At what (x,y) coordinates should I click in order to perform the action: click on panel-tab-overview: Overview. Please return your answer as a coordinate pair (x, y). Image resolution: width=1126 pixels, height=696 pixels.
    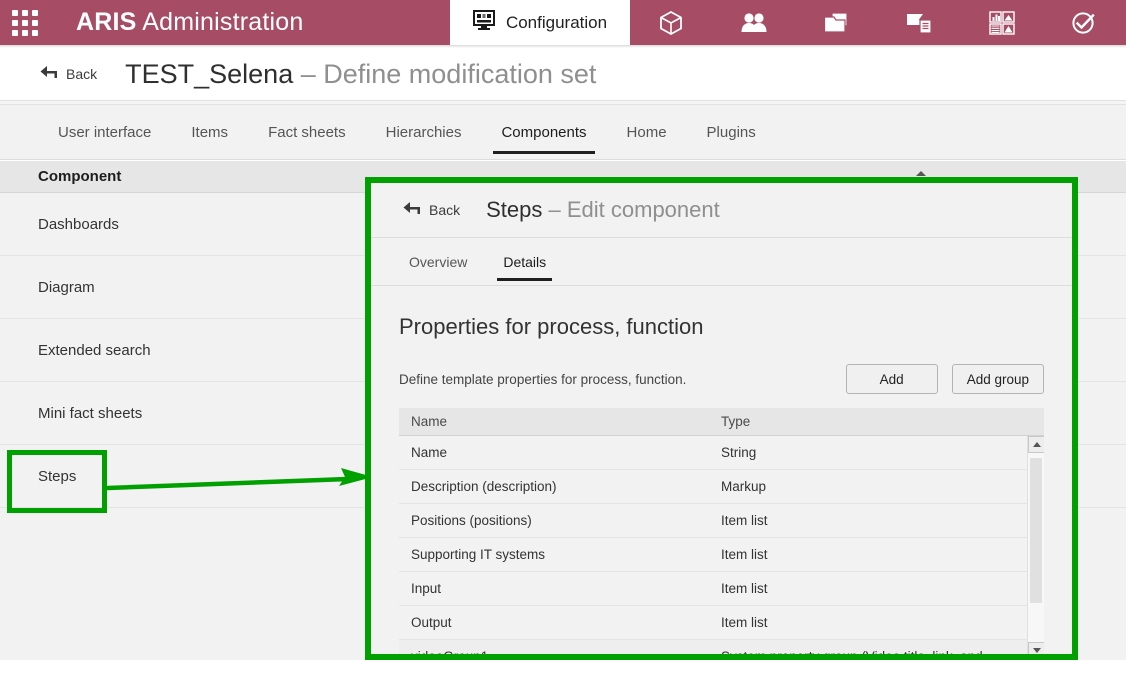
    Looking at the image, I should click on (438, 262).